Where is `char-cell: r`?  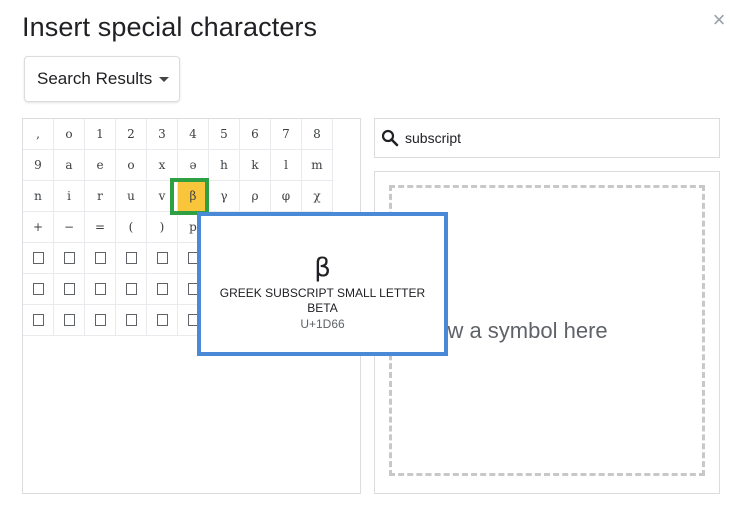 char-cell: r is located at coordinates (100, 196).